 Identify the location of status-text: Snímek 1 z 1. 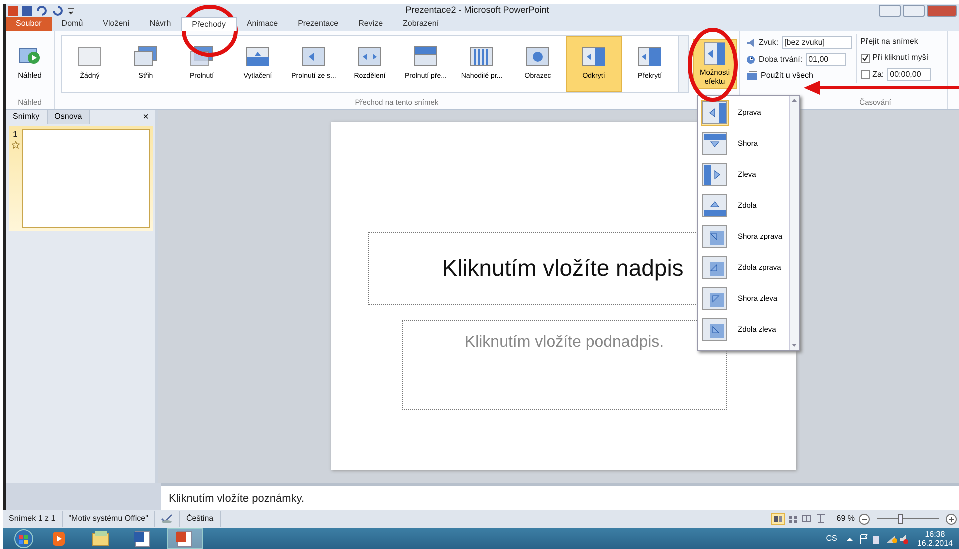
(33, 519).